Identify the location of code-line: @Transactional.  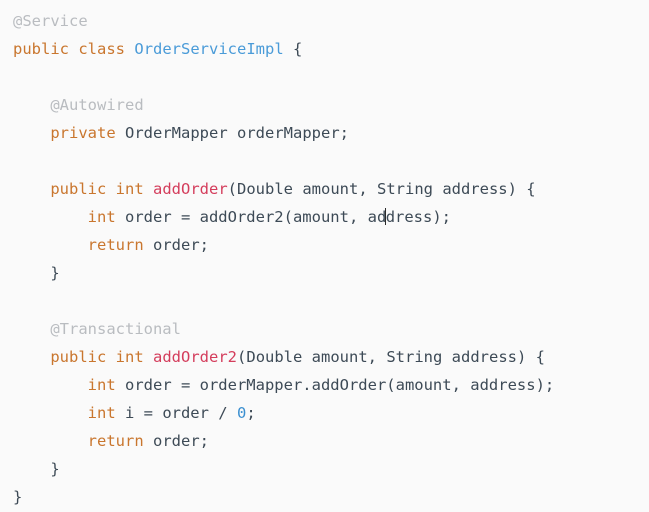
(331, 329).